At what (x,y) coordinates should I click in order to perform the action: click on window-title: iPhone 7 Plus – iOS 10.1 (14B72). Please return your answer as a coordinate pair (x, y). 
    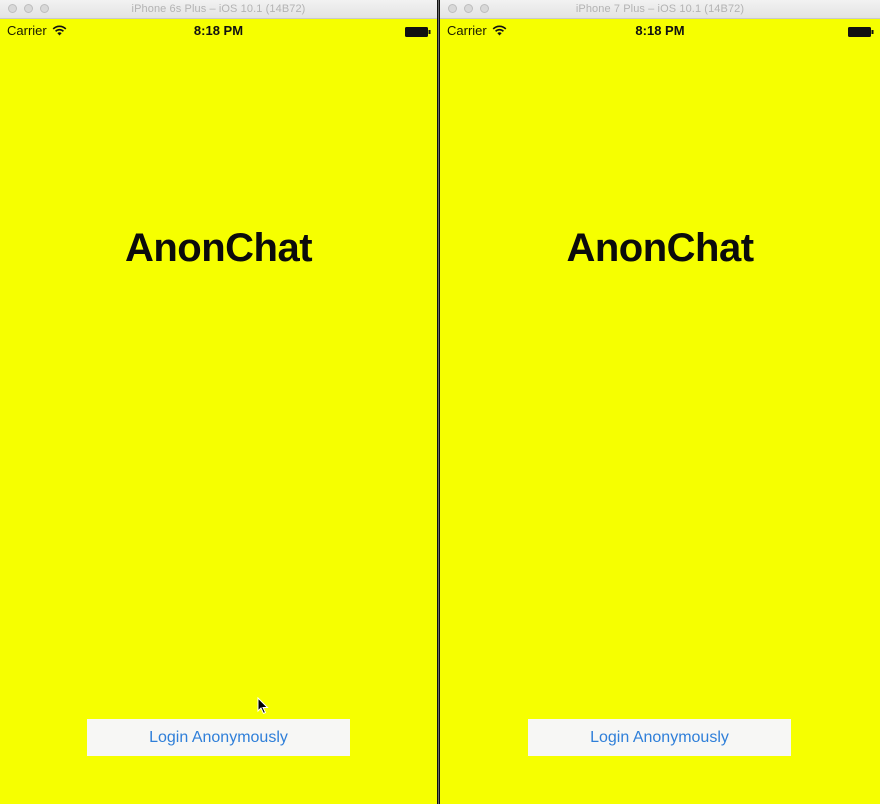
    Looking at the image, I should click on (660, 9).